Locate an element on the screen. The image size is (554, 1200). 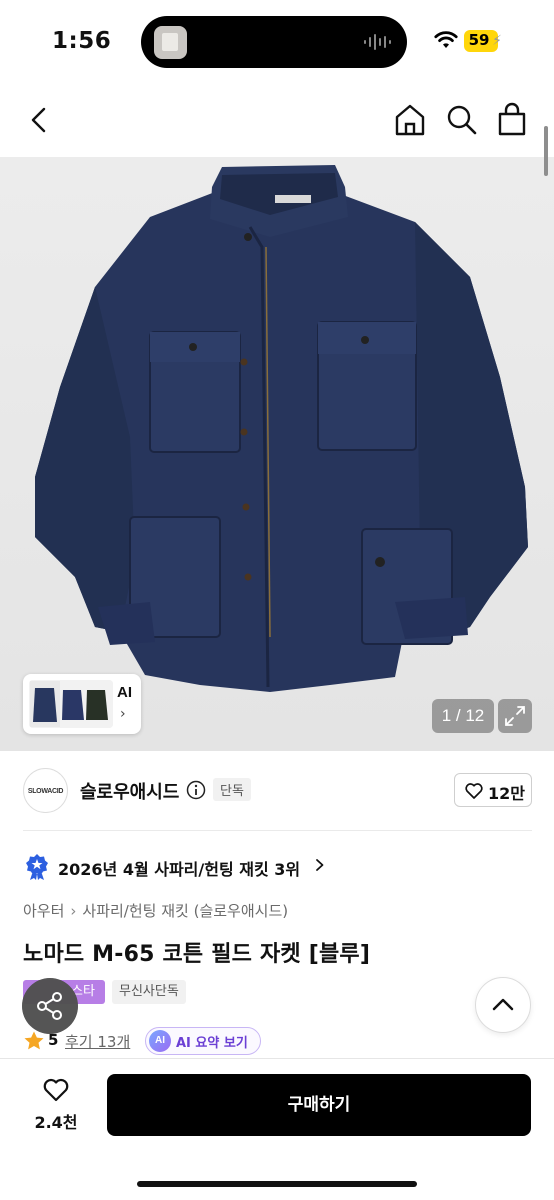
search-icon is located at coordinates (462, 120).